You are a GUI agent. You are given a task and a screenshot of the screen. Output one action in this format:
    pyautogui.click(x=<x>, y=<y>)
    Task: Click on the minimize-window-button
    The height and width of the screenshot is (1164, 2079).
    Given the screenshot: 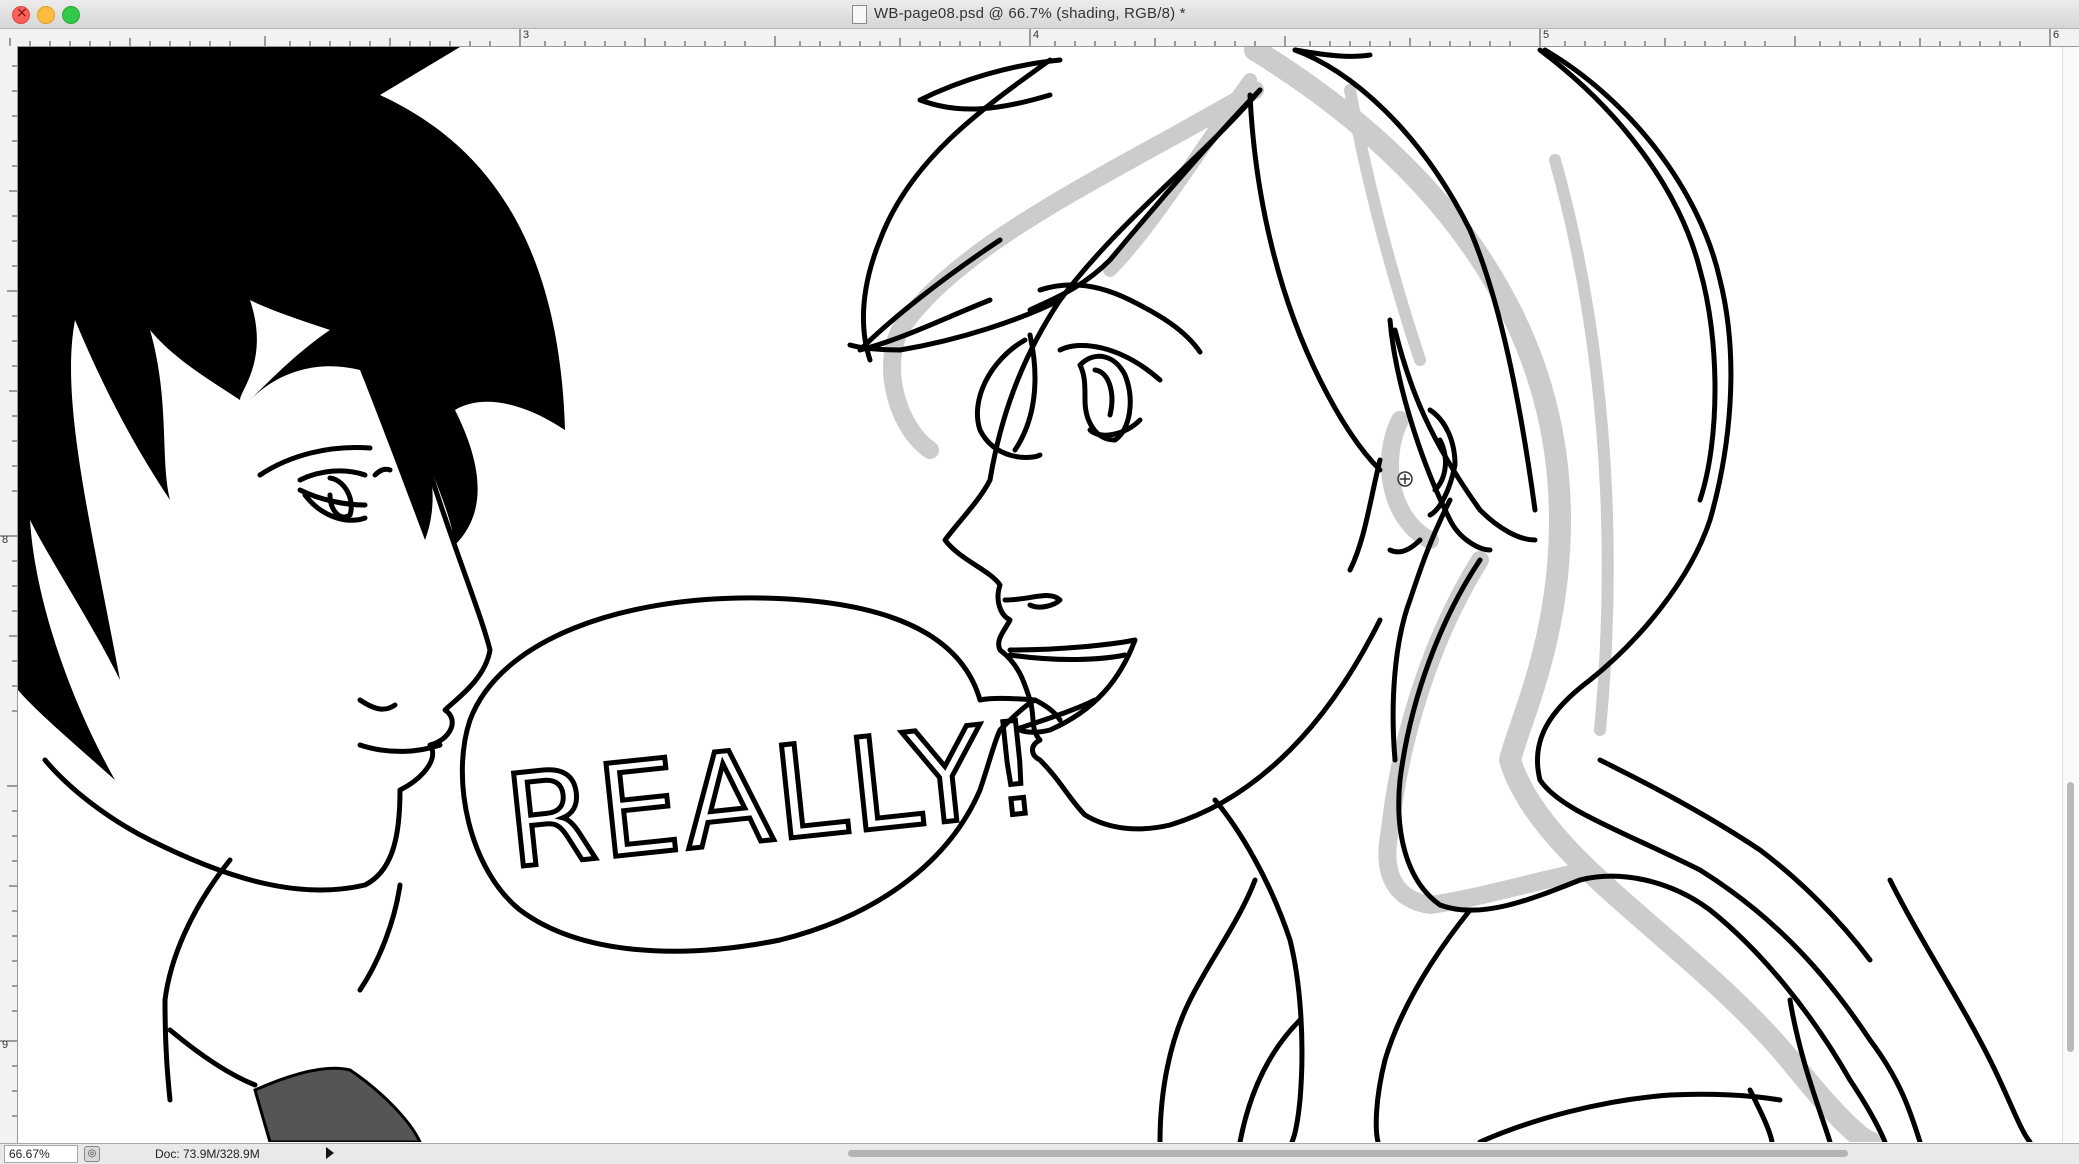 What is the action you would take?
    pyautogui.click(x=46, y=15)
    